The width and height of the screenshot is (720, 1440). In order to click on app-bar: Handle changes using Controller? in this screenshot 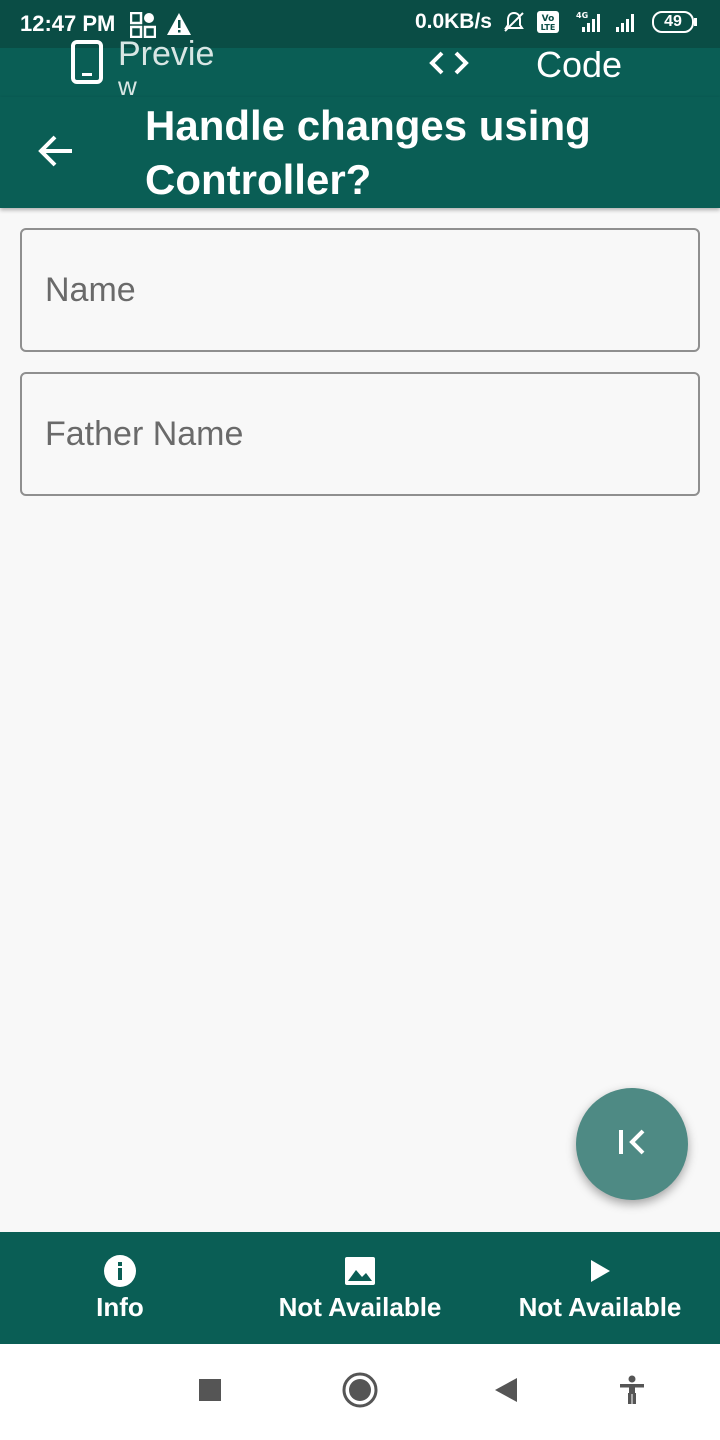, I will do `click(360, 152)`.